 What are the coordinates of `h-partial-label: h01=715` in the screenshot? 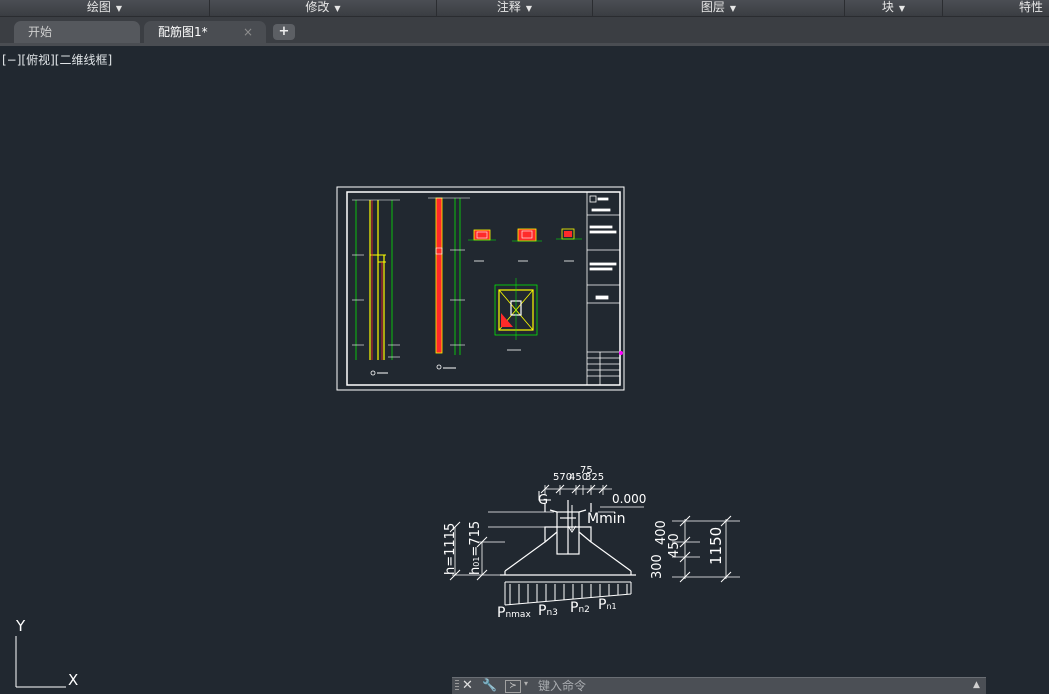 It's located at (475, 548).